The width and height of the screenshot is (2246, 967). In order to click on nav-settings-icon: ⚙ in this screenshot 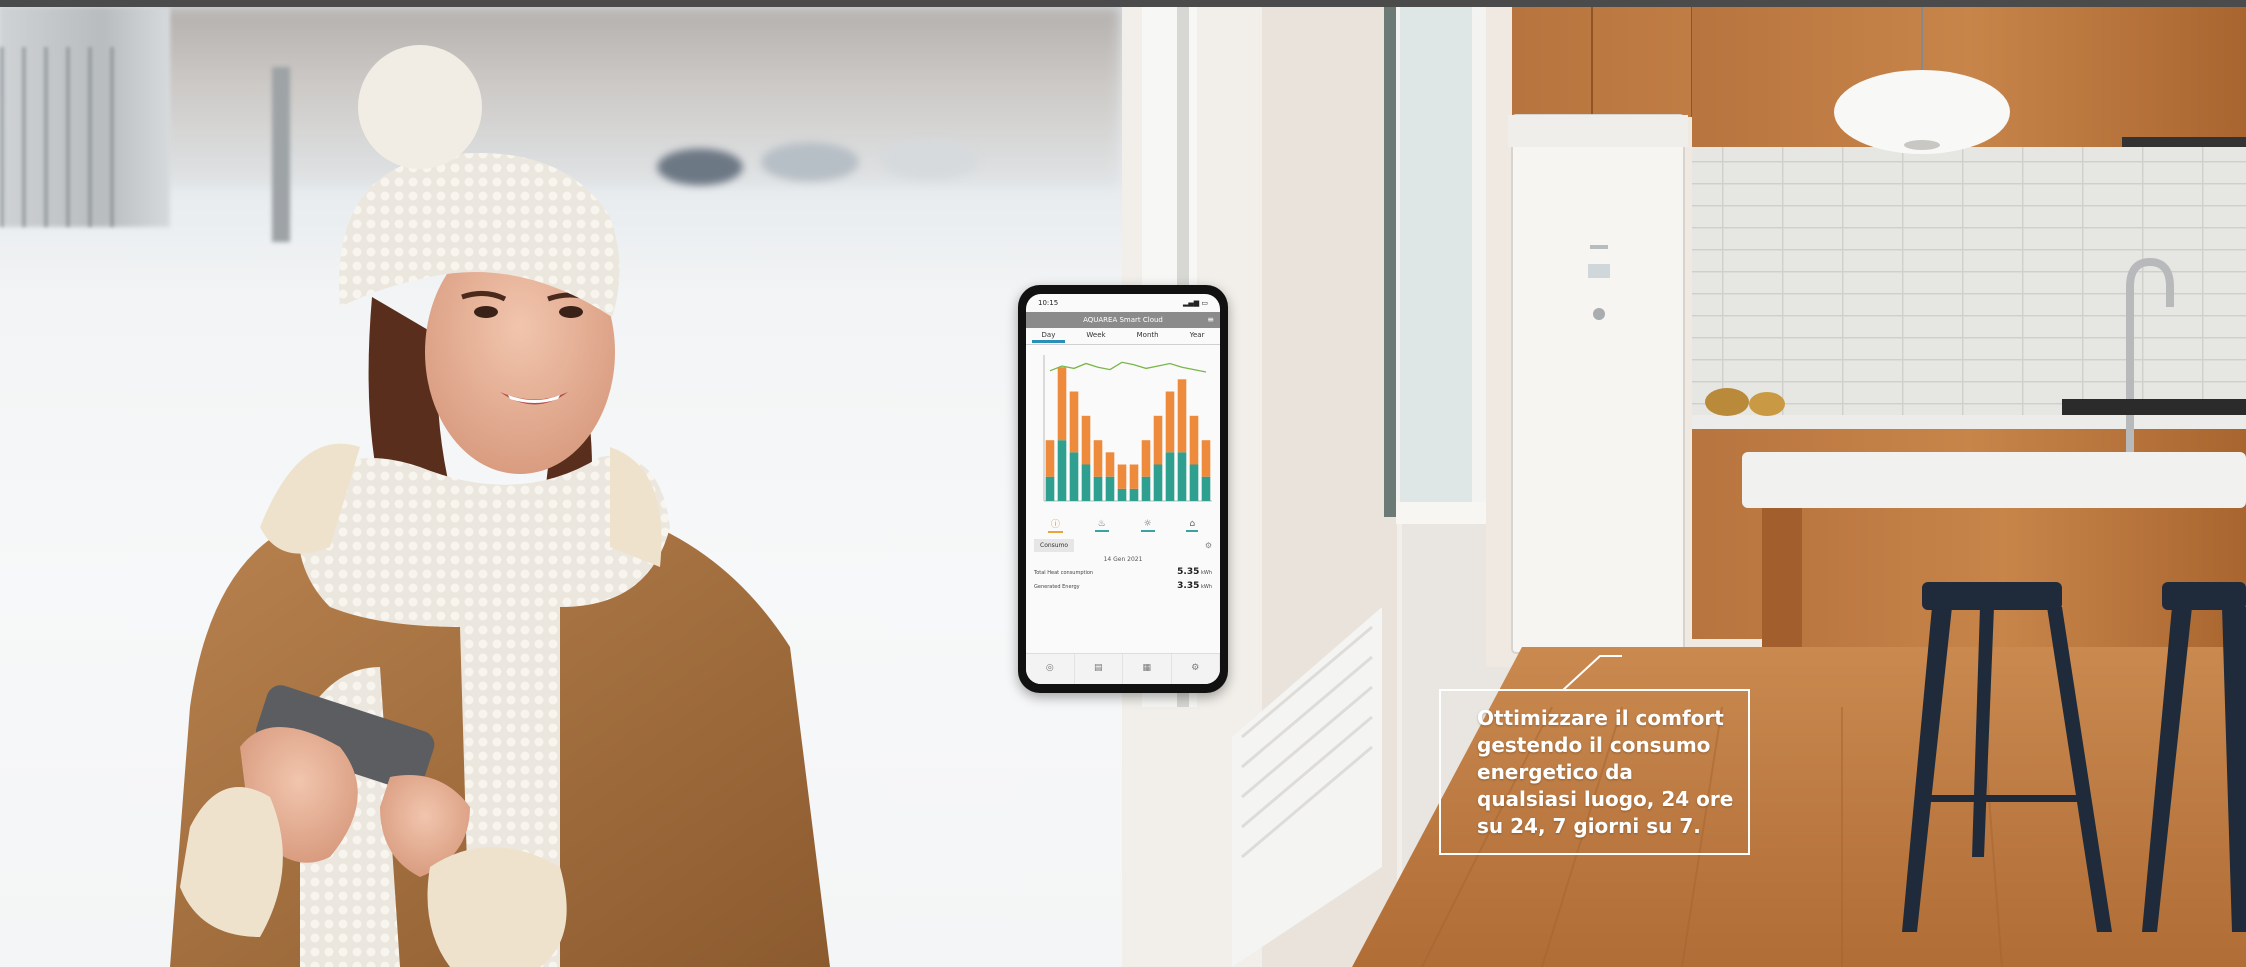, I will do `click(1196, 669)`.